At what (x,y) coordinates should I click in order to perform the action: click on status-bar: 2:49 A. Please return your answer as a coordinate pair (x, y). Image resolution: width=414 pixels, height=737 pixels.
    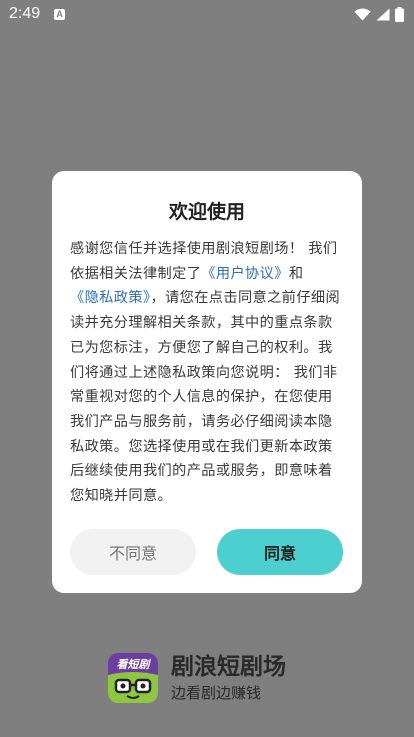
    Looking at the image, I should click on (207, 14).